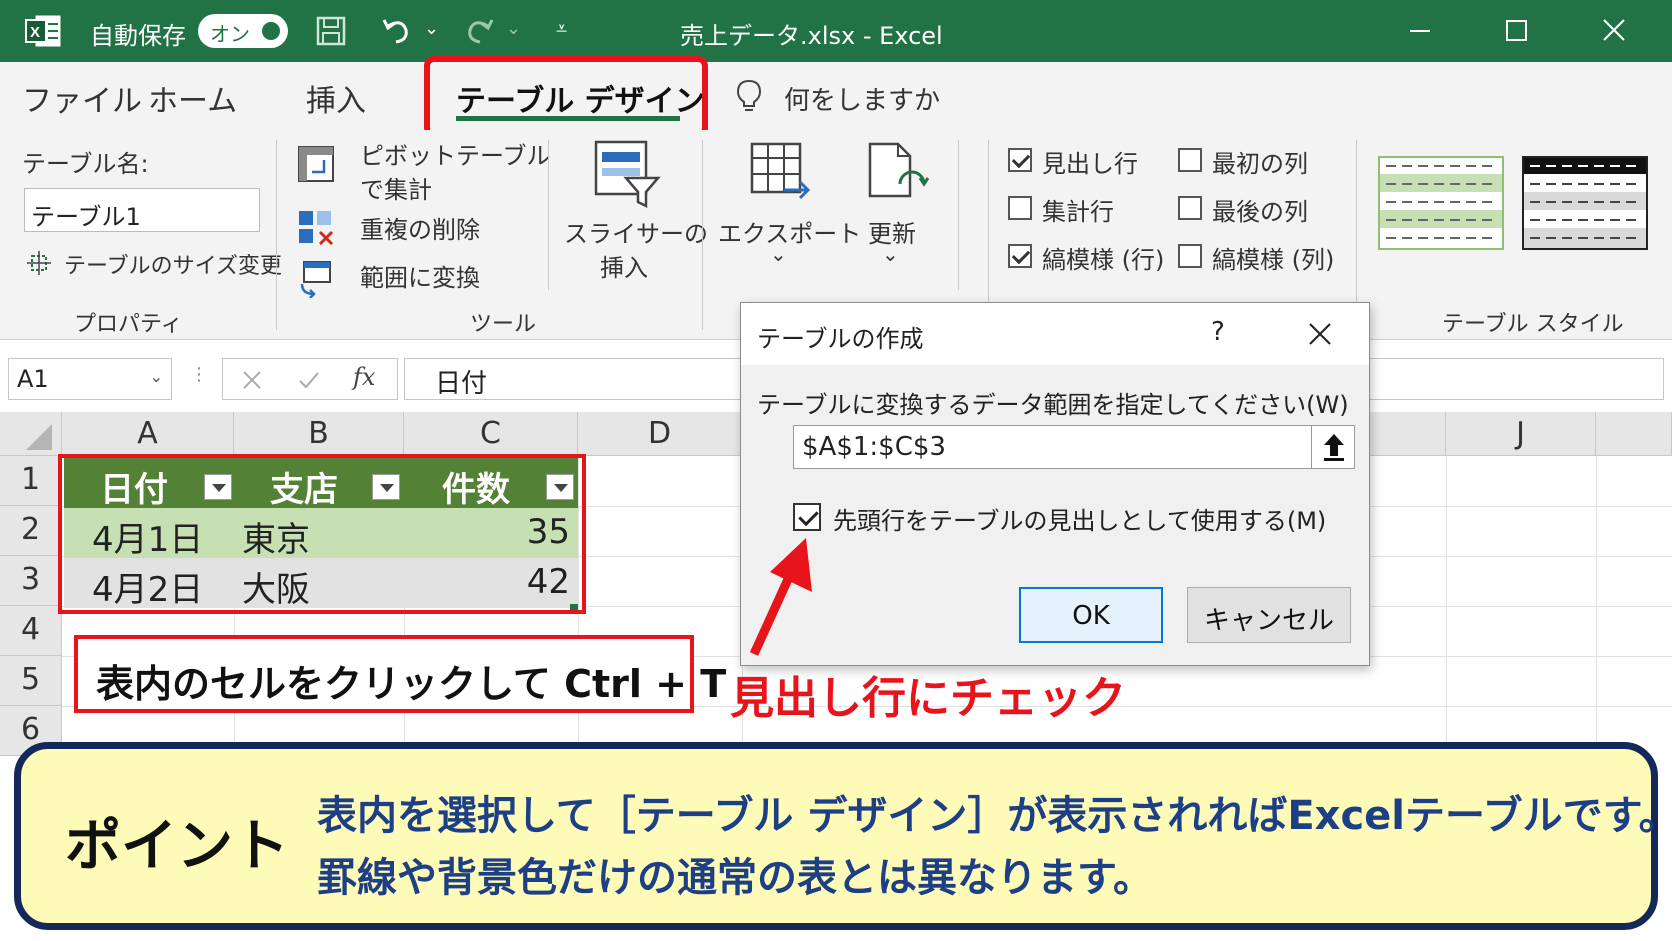  What do you see at coordinates (400, 674) in the screenshot?
I see `shortcut-callout: 表内のセルをクリックして Ctrl + T` at bounding box center [400, 674].